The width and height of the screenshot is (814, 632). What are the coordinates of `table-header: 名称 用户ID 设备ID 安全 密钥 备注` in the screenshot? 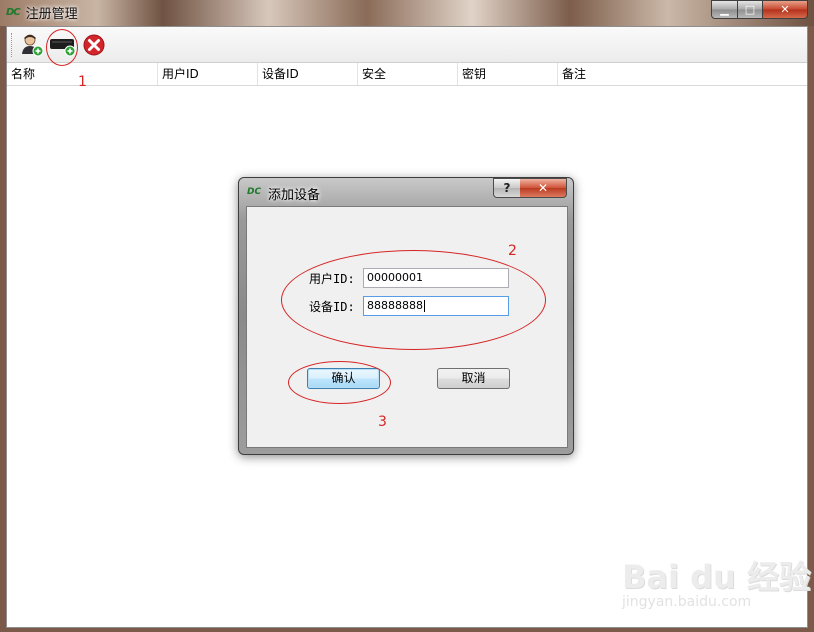 It's located at (407, 74).